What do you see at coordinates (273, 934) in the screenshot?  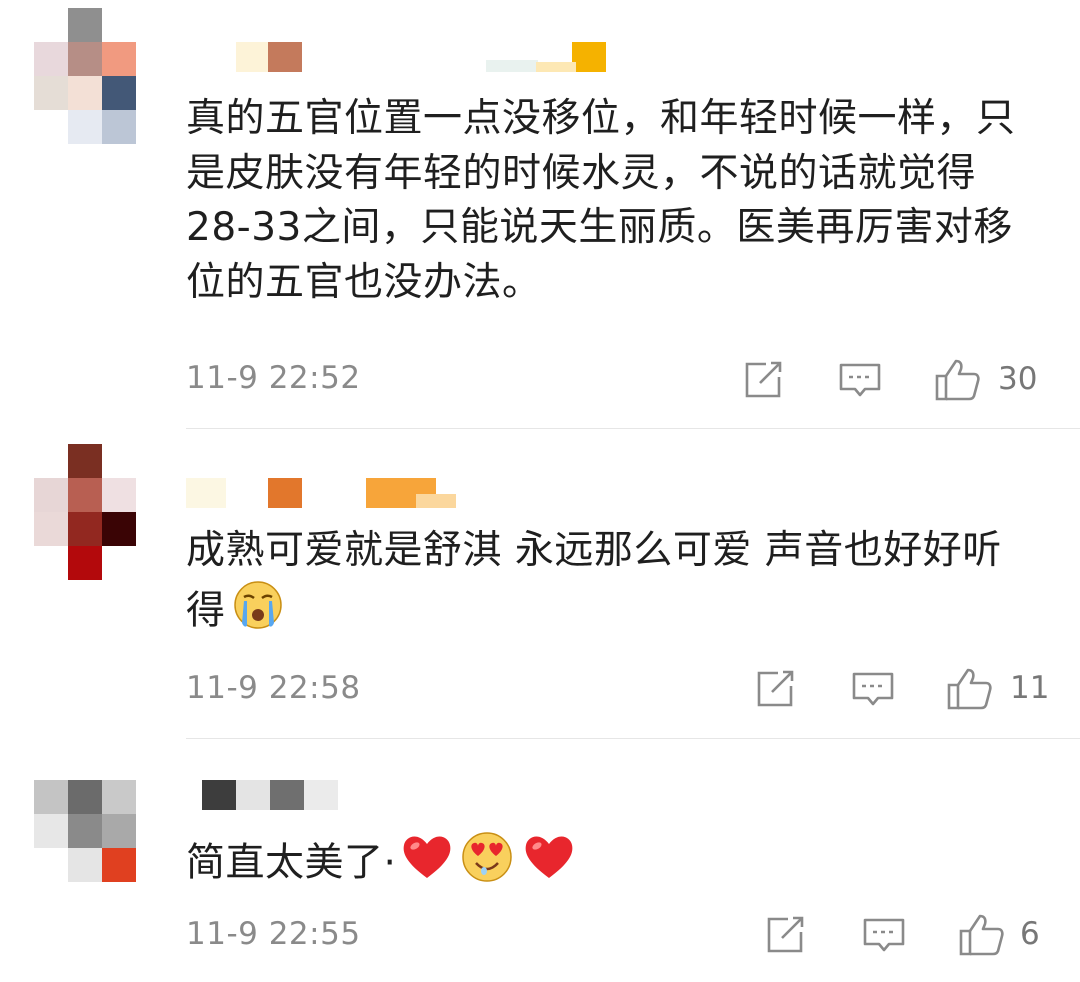 I see `comment-time: 11-9 22:55` at bounding box center [273, 934].